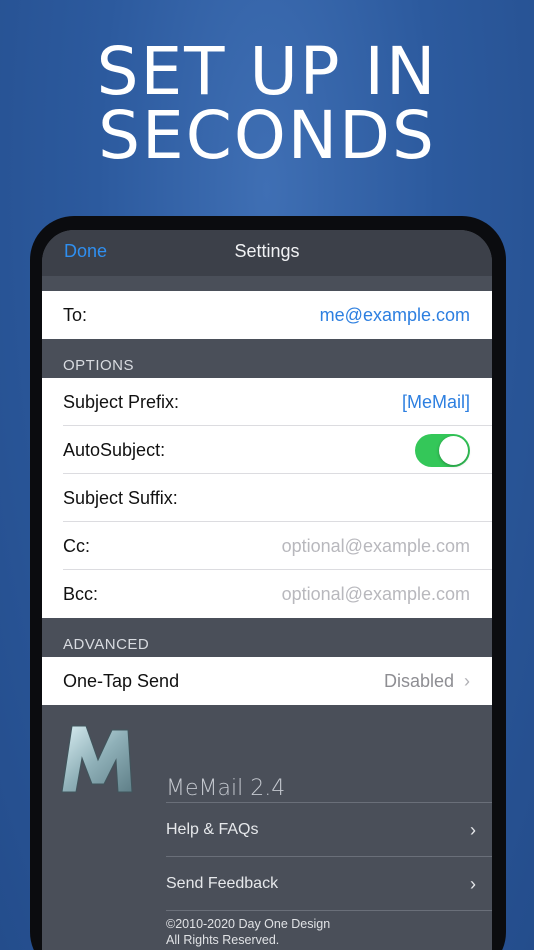  Describe the element at coordinates (267, 135) in the screenshot. I see `headline-line-2: SECONDS` at that location.